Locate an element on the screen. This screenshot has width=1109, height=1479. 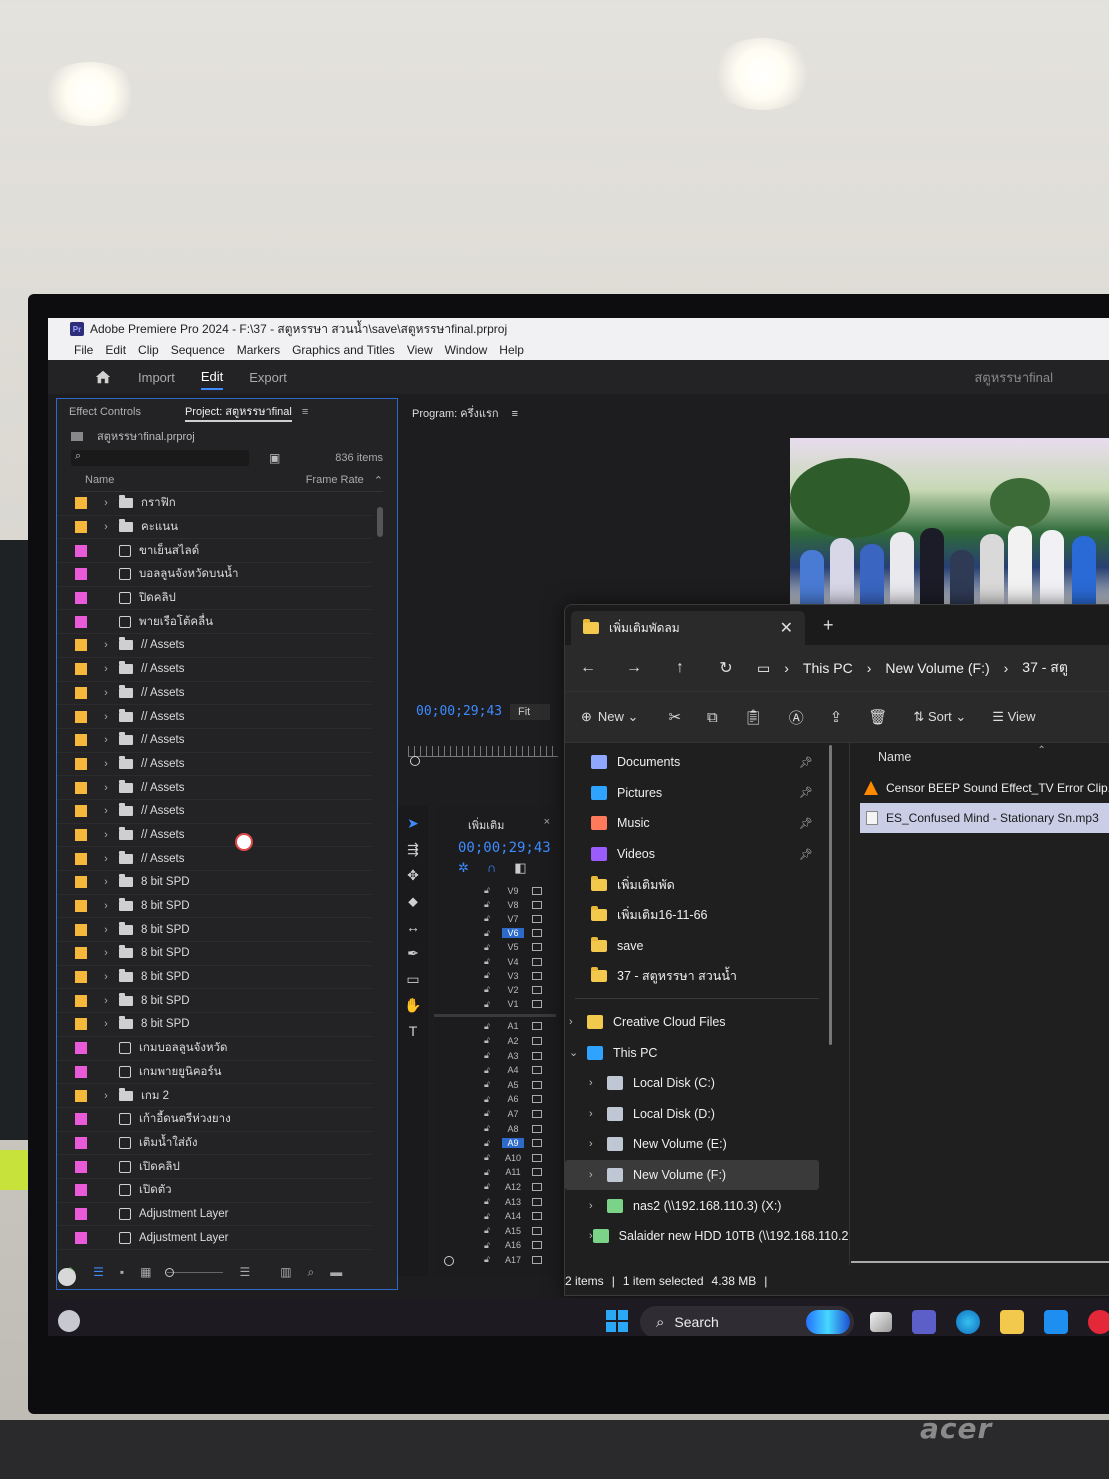
view-button: ☰ View is located at coordinates (1013, 717).